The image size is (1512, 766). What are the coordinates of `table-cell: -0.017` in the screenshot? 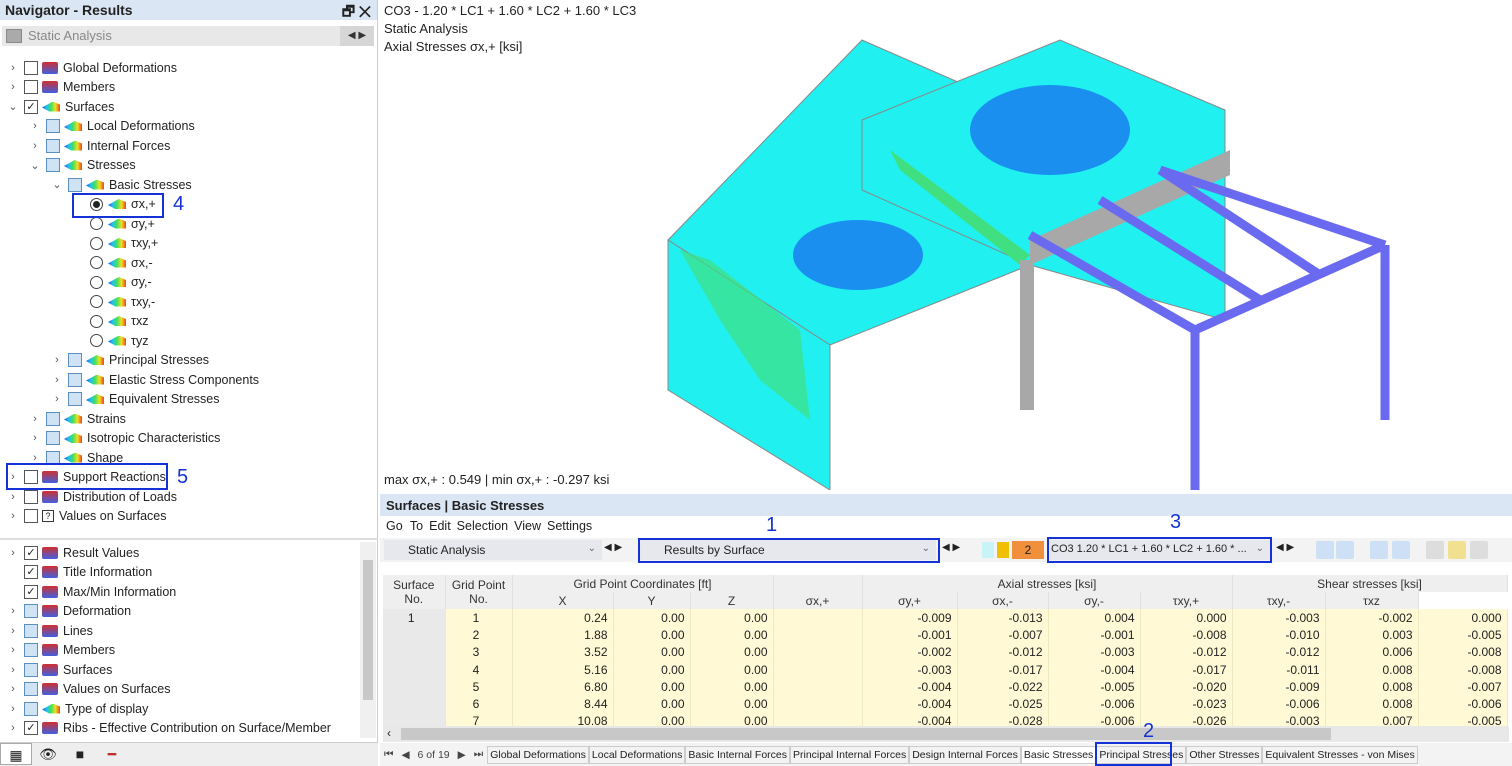 It's located at (1003, 669).